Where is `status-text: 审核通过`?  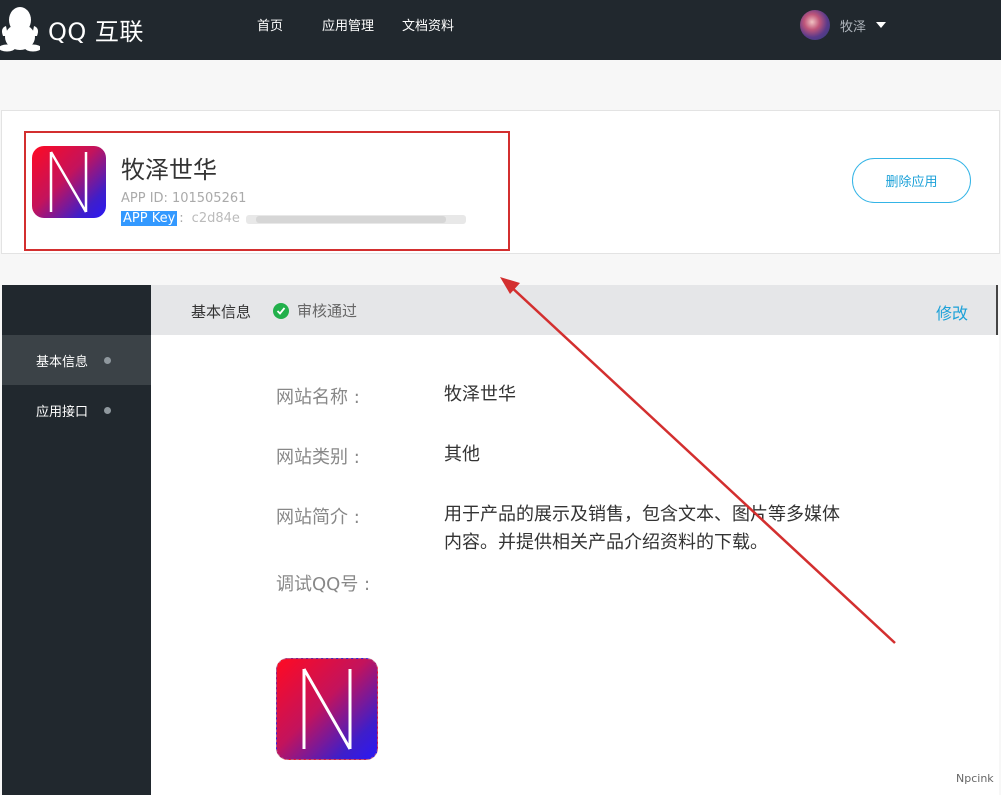
status-text: 审核通过 is located at coordinates (327, 311).